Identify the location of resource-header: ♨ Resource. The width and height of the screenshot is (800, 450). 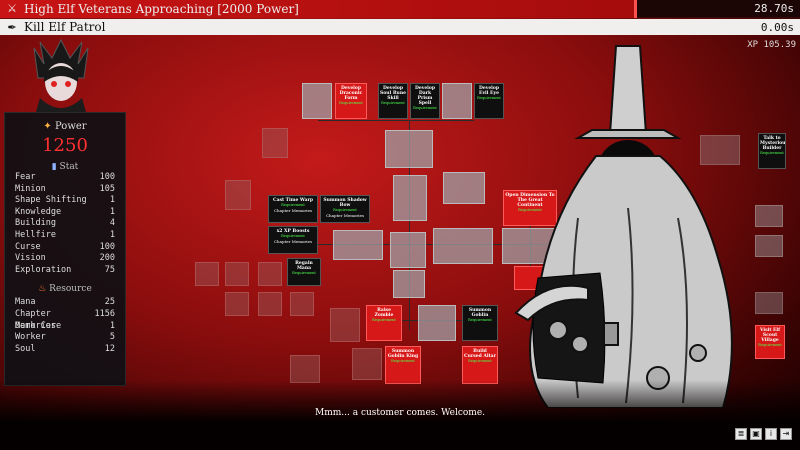
(65, 289).